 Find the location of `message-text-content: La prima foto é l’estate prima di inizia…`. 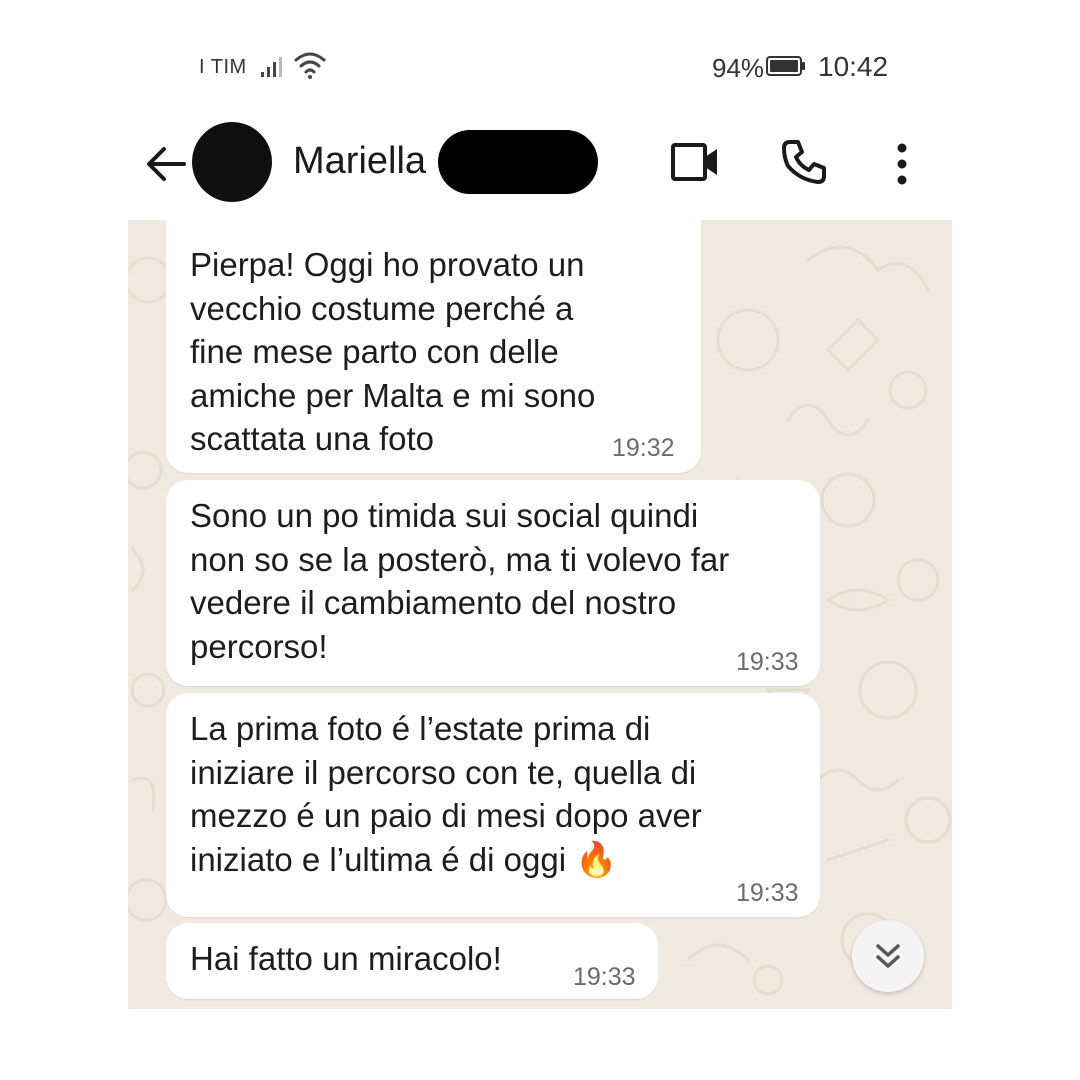

message-text-content: La prima foto é l’estate prima di inizia… is located at coordinates (446, 794).